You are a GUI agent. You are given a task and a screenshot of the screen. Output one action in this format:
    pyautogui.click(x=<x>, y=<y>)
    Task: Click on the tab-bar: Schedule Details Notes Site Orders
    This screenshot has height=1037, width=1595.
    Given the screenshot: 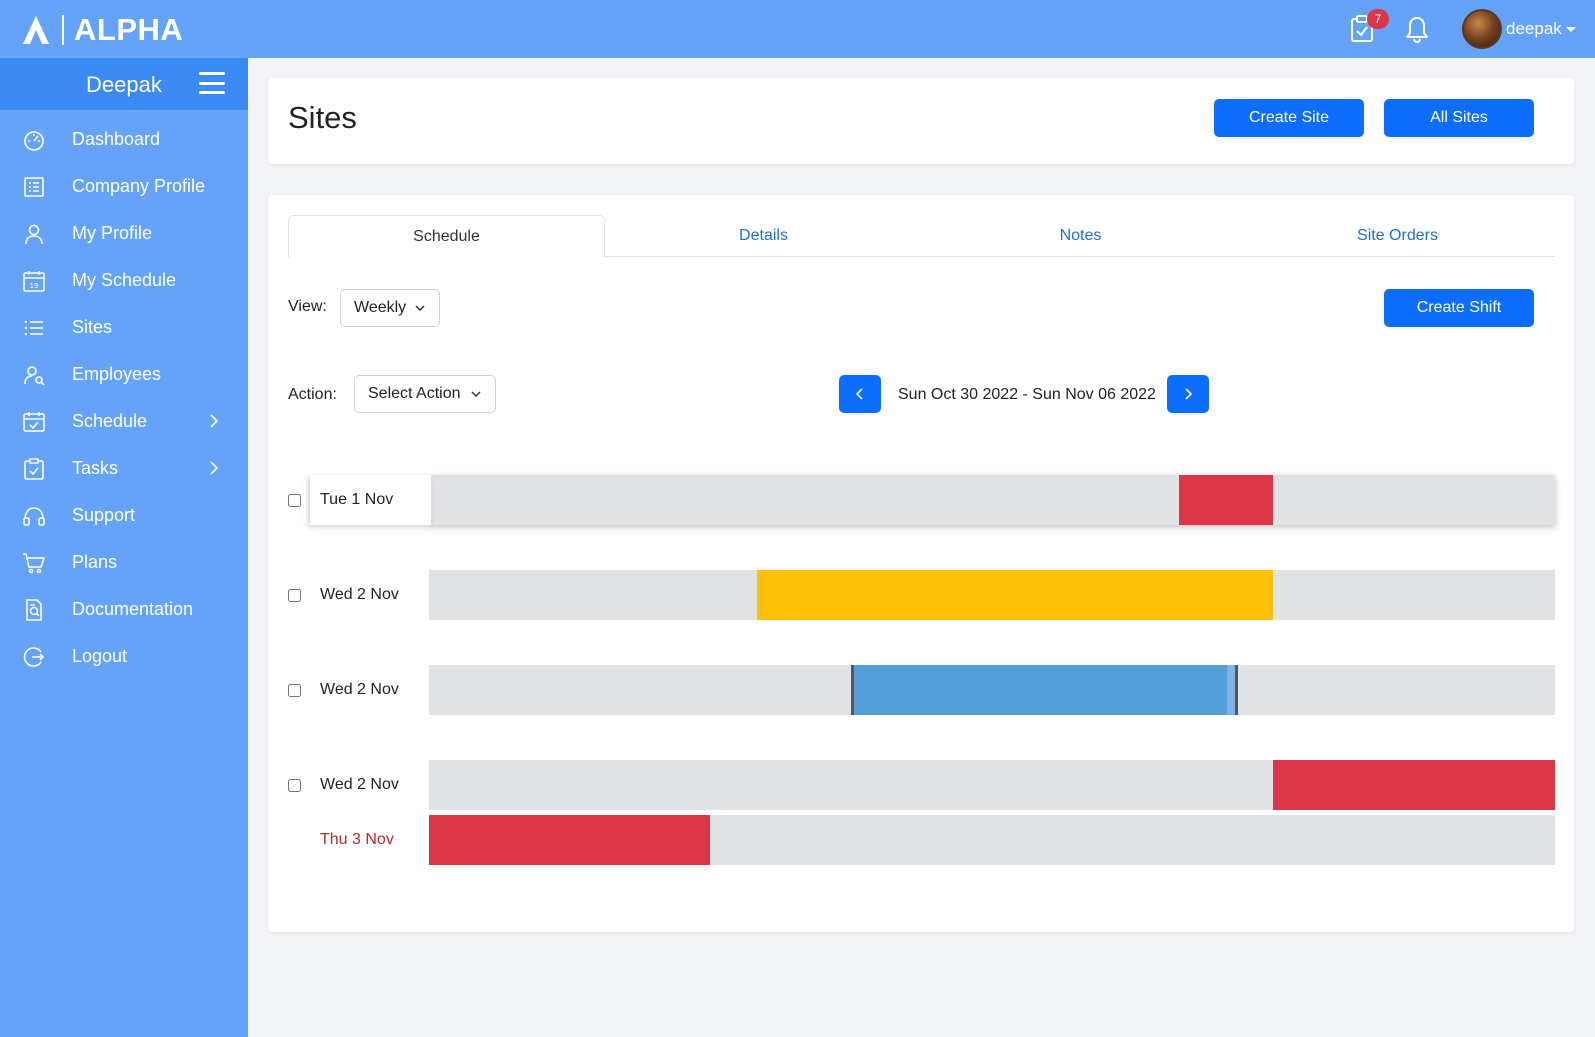 What is the action you would take?
    pyautogui.click(x=922, y=236)
    